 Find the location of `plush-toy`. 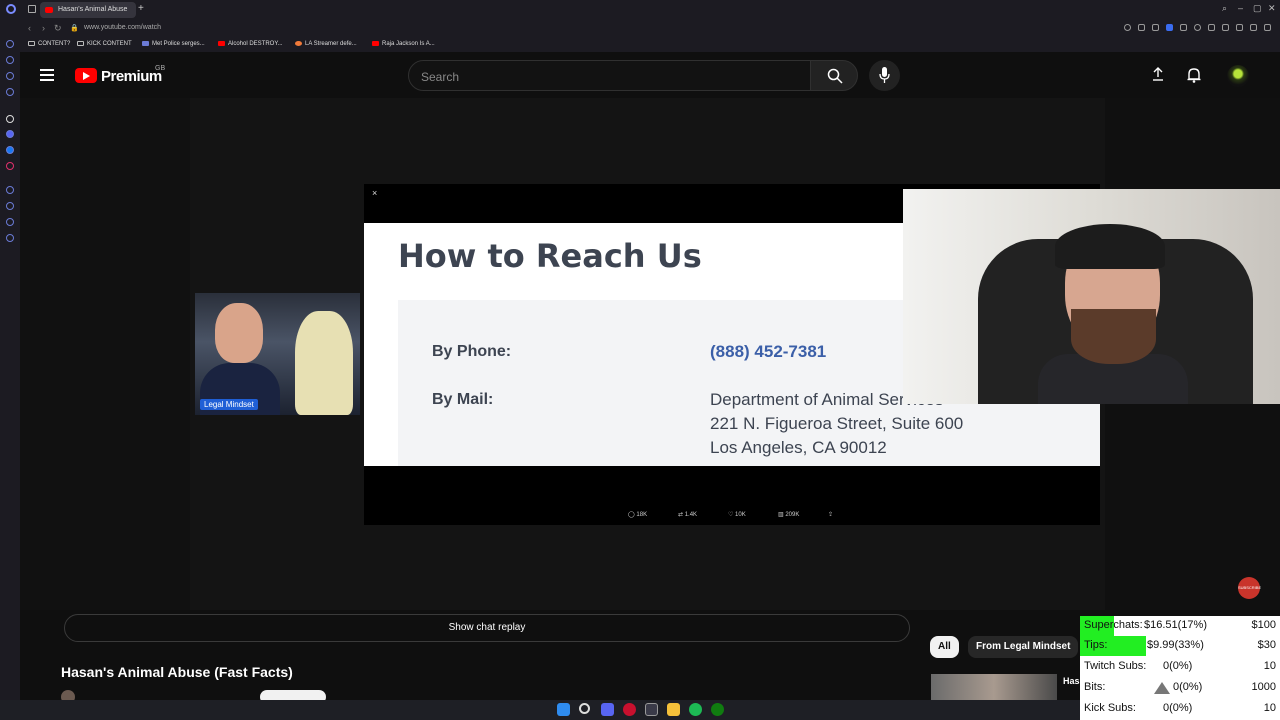

plush-toy is located at coordinates (324, 363).